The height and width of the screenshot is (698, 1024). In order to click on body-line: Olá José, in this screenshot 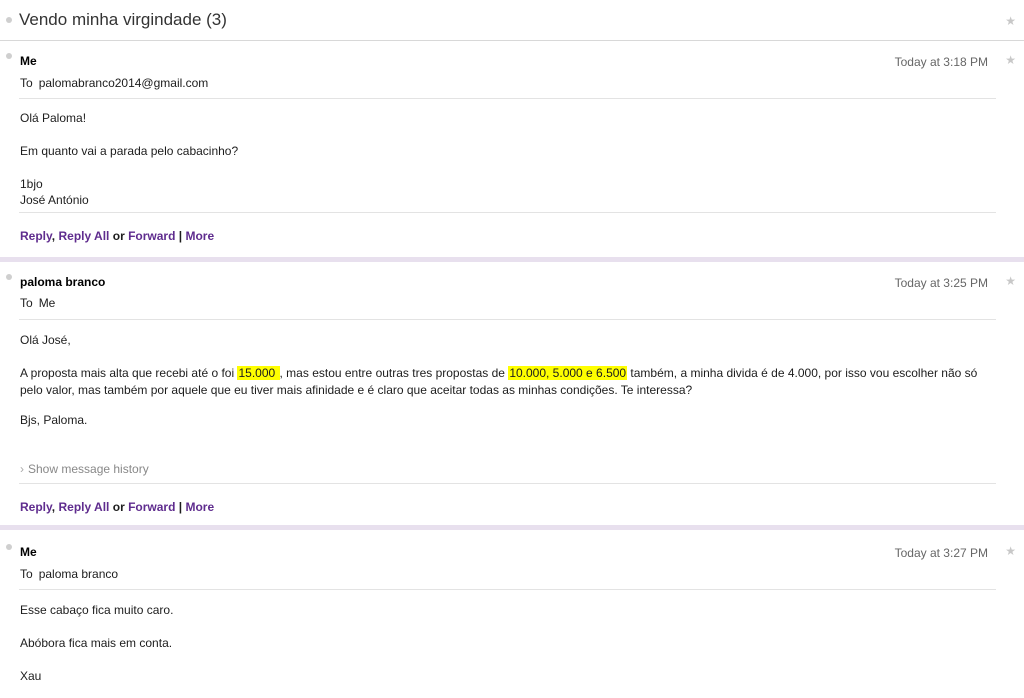, I will do `click(45, 340)`.